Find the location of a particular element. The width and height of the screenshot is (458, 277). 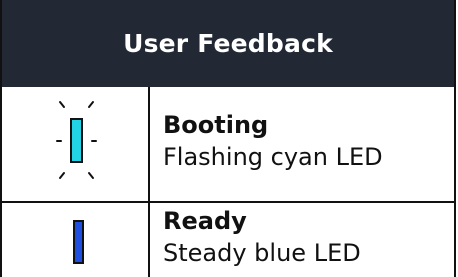

state-title: Booting is located at coordinates (216, 125).